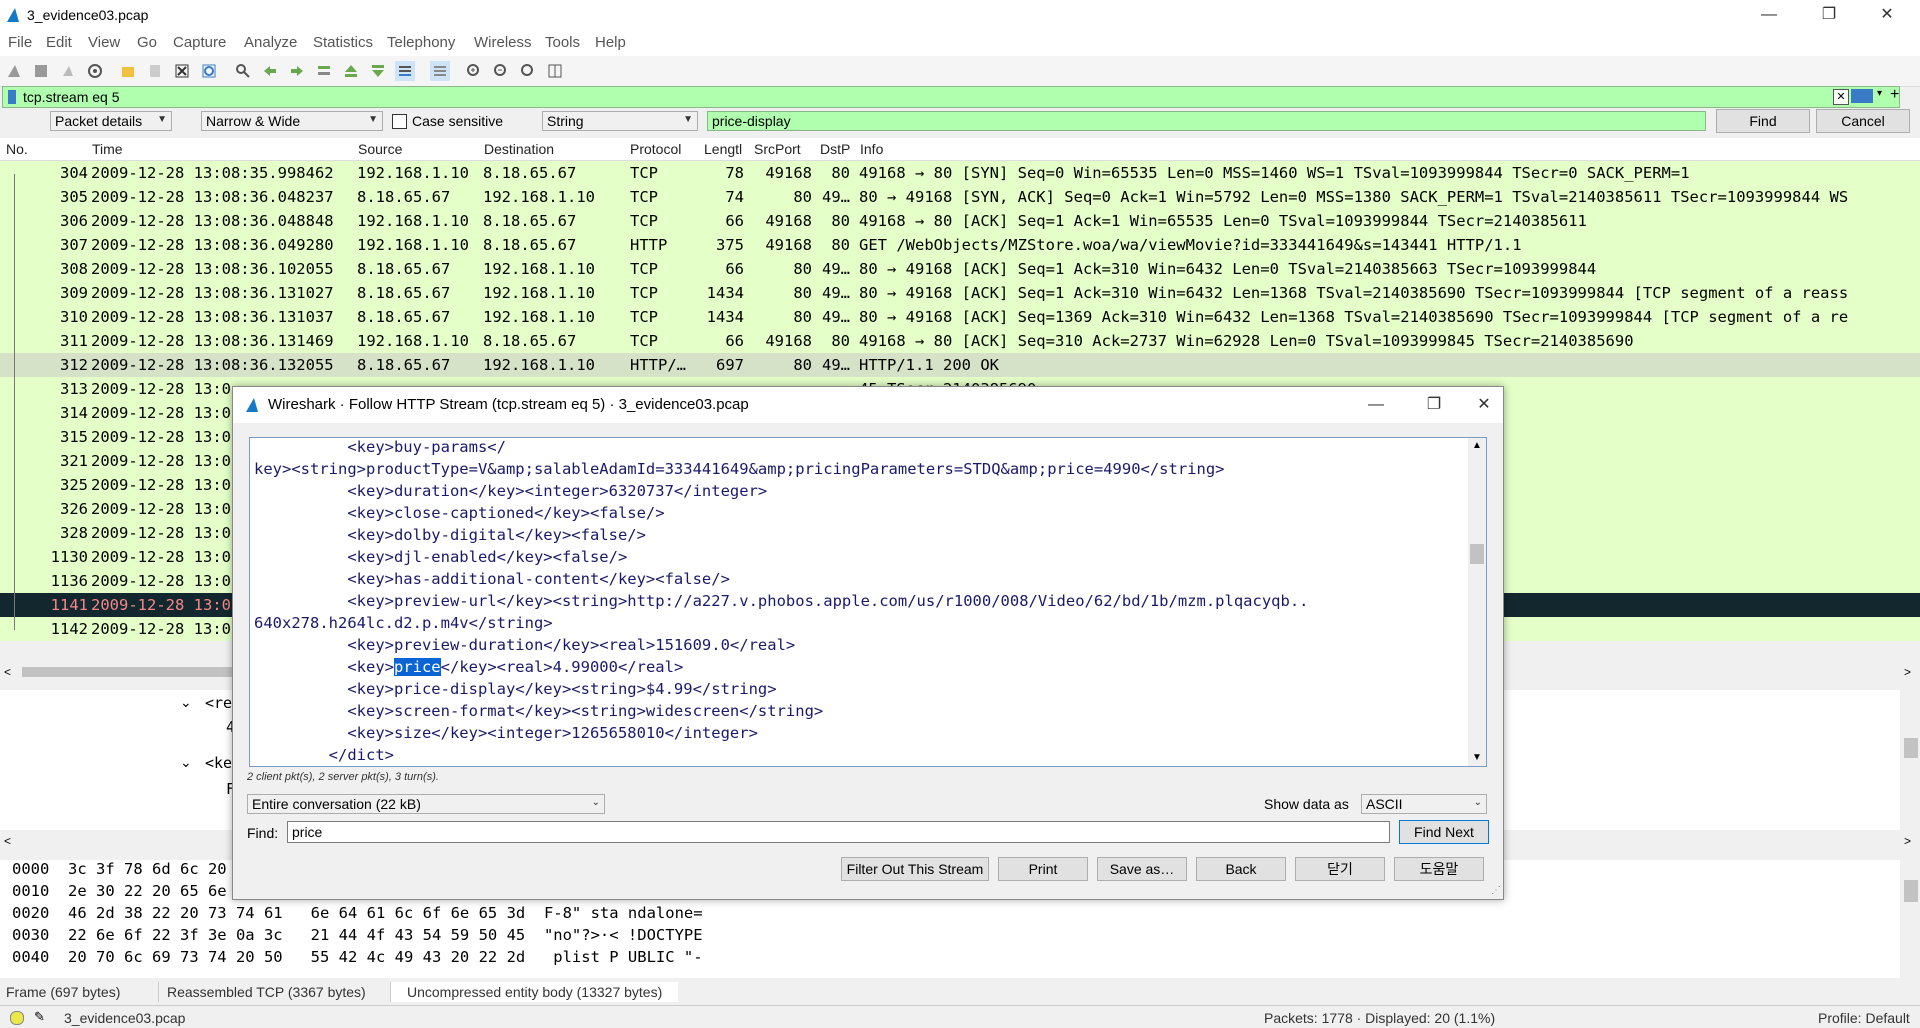 The width and height of the screenshot is (1920, 1028). Describe the element at coordinates (59, 42) in the screenshot. I see `menu-edit: Edit` at that location.